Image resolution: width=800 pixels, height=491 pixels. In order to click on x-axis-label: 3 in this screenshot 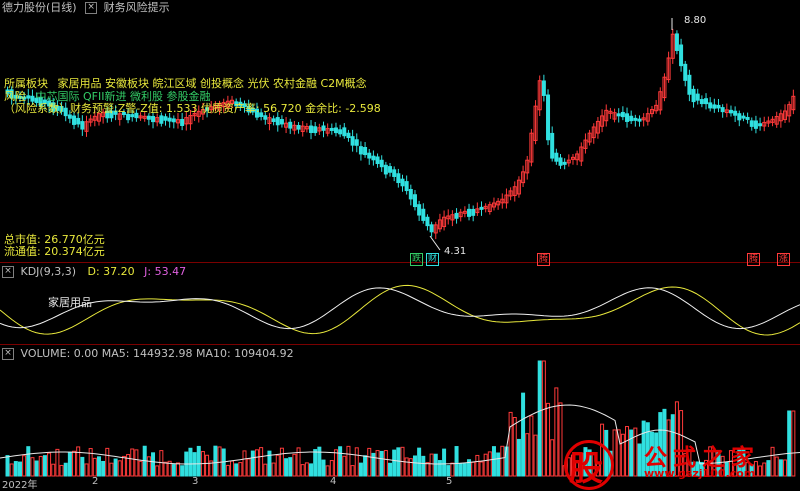, I will do `click(195, 481)`.